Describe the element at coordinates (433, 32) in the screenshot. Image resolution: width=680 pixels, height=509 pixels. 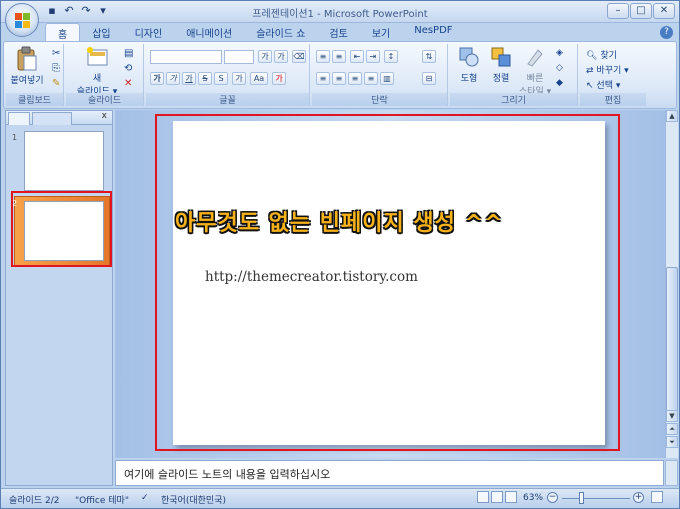
I see `tab-nespdf: NesPDF` at that location.